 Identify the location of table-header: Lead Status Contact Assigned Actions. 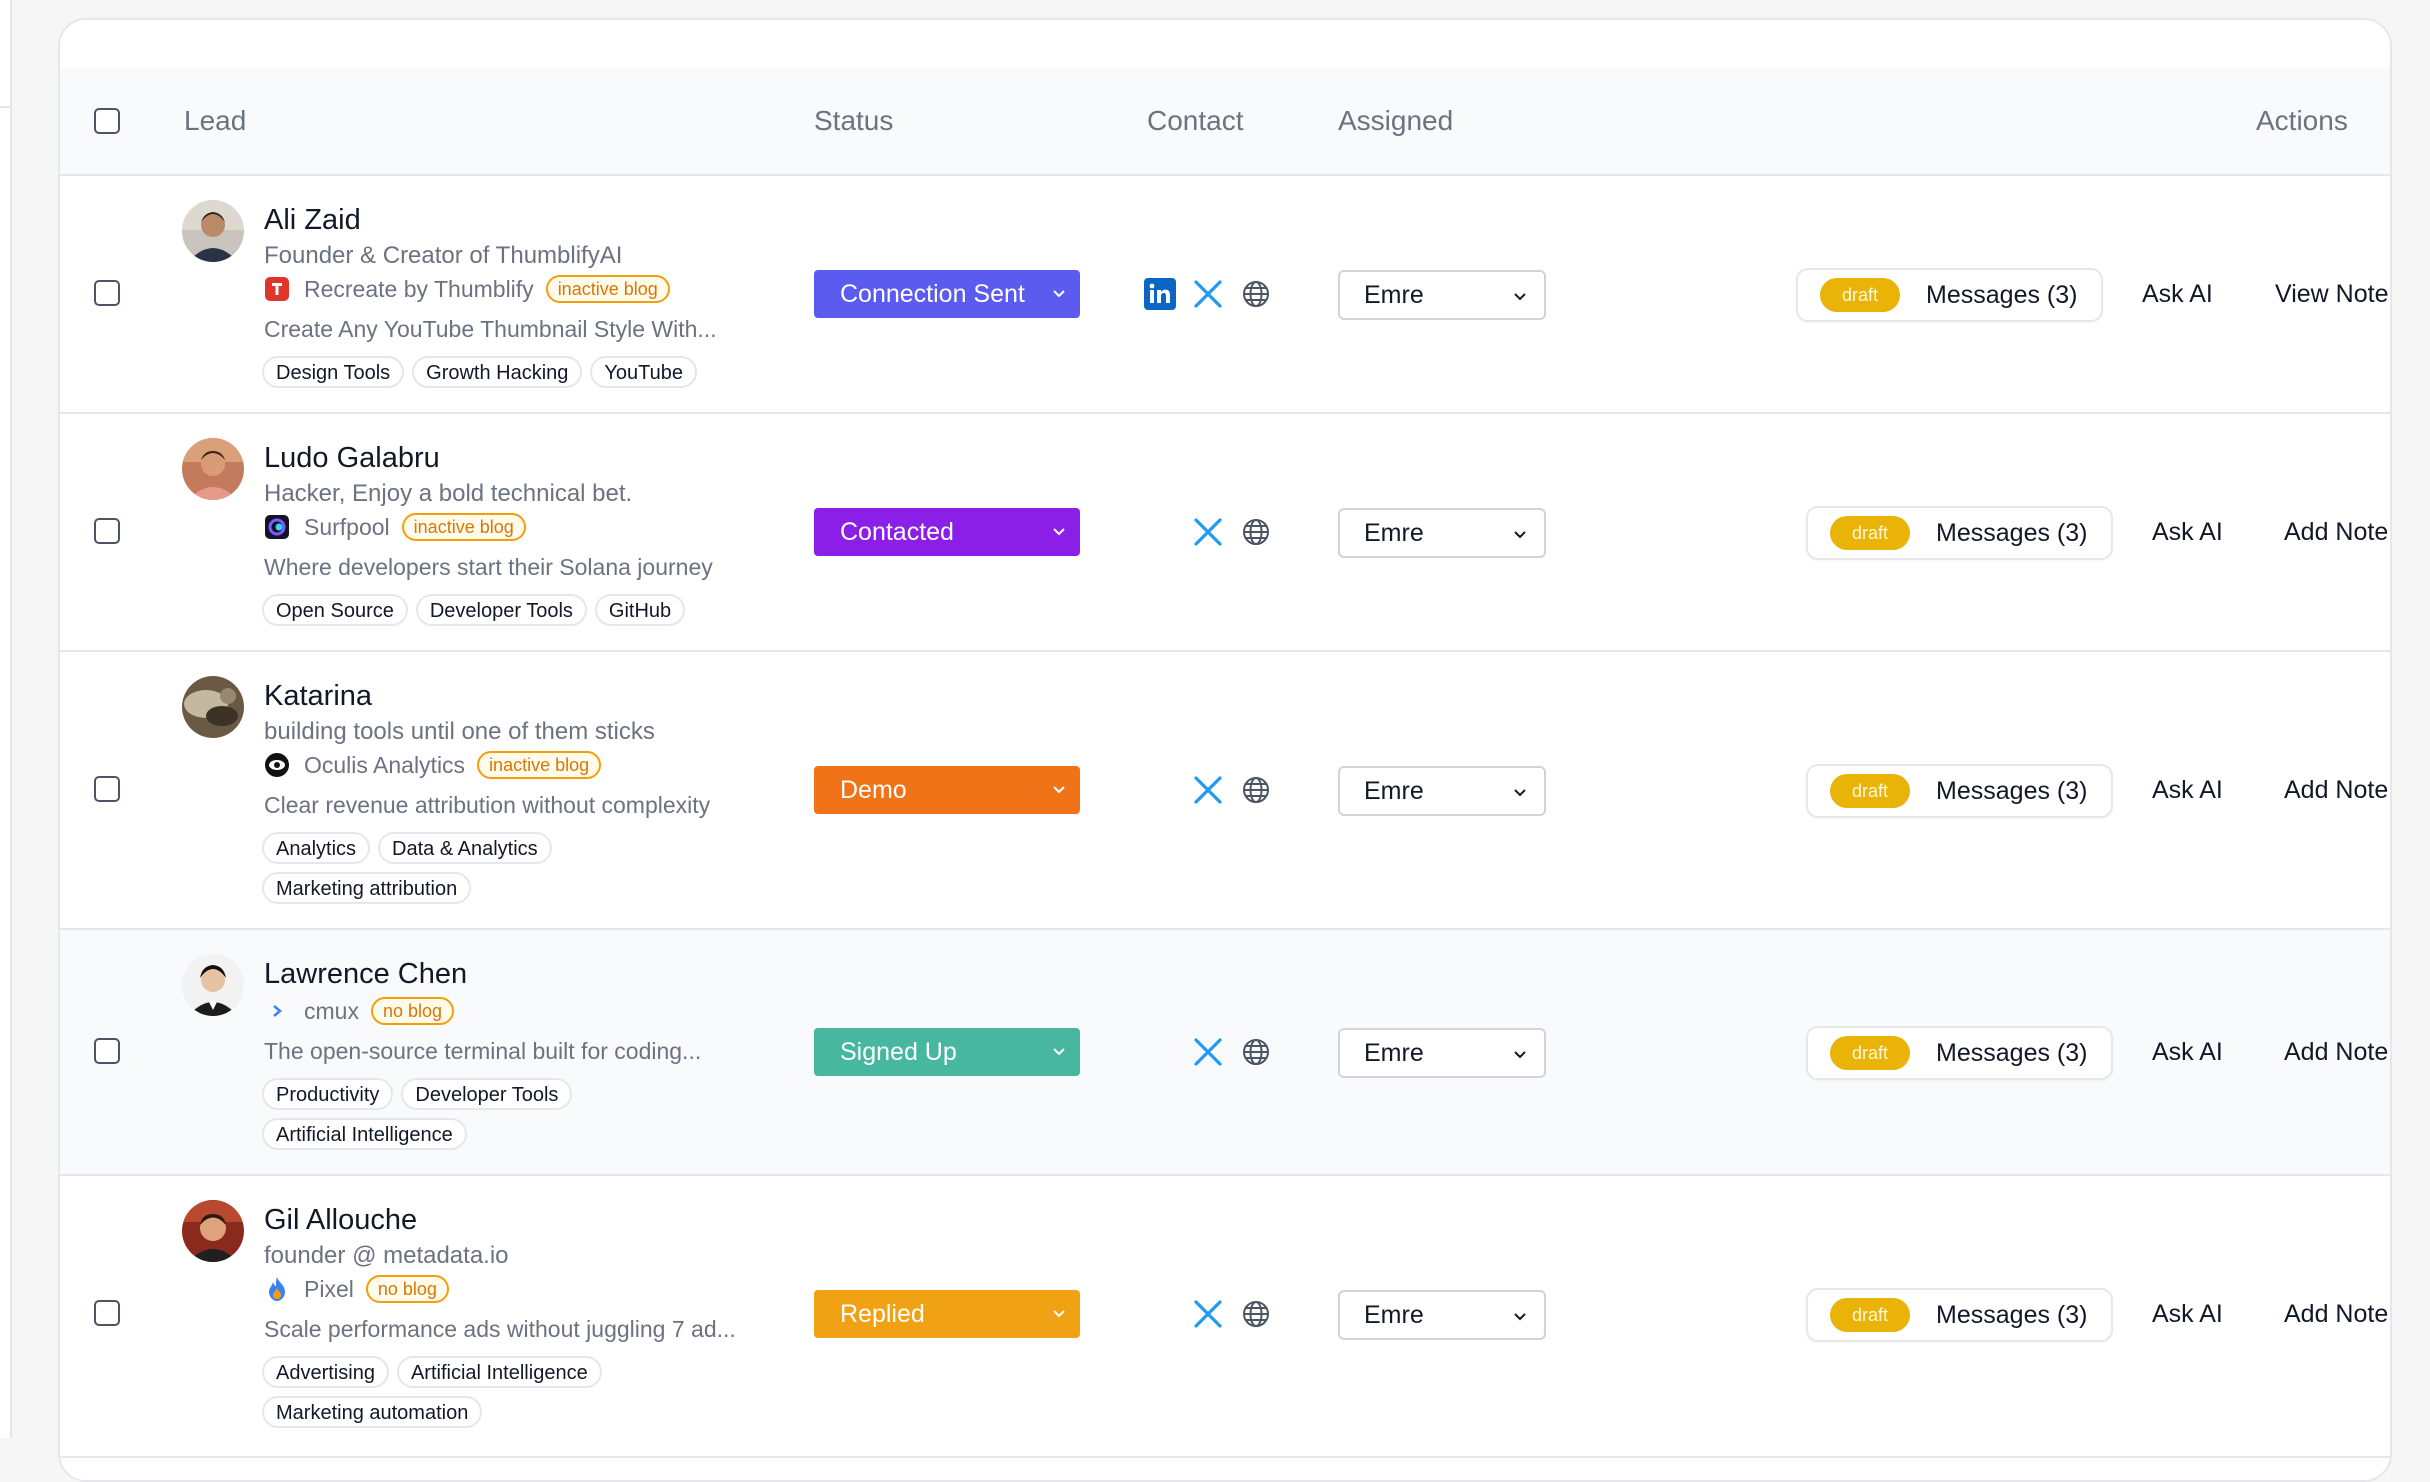
(1225, 122).